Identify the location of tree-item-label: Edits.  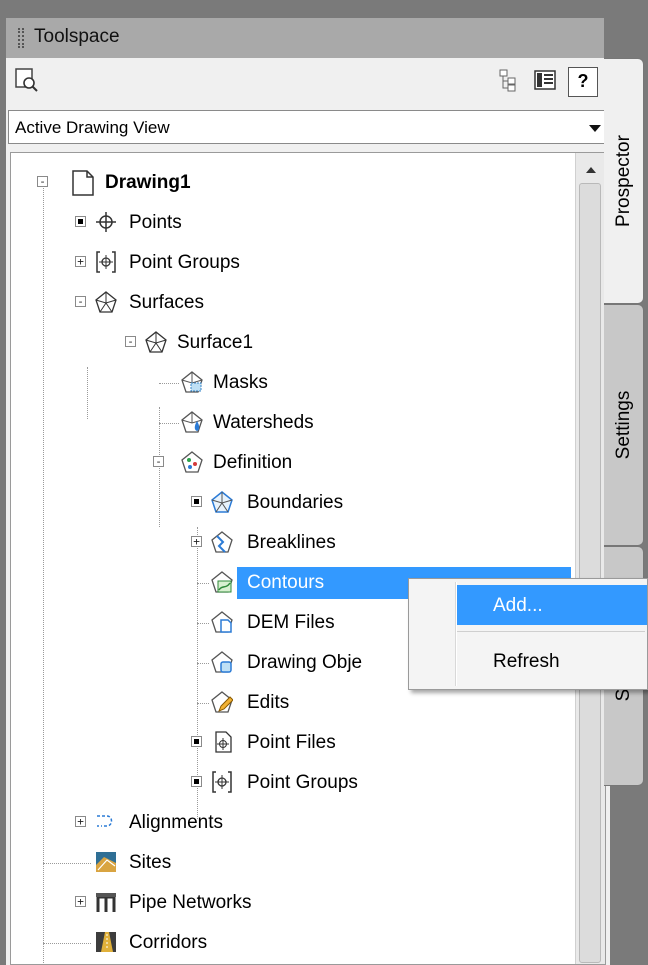
(268, 702).